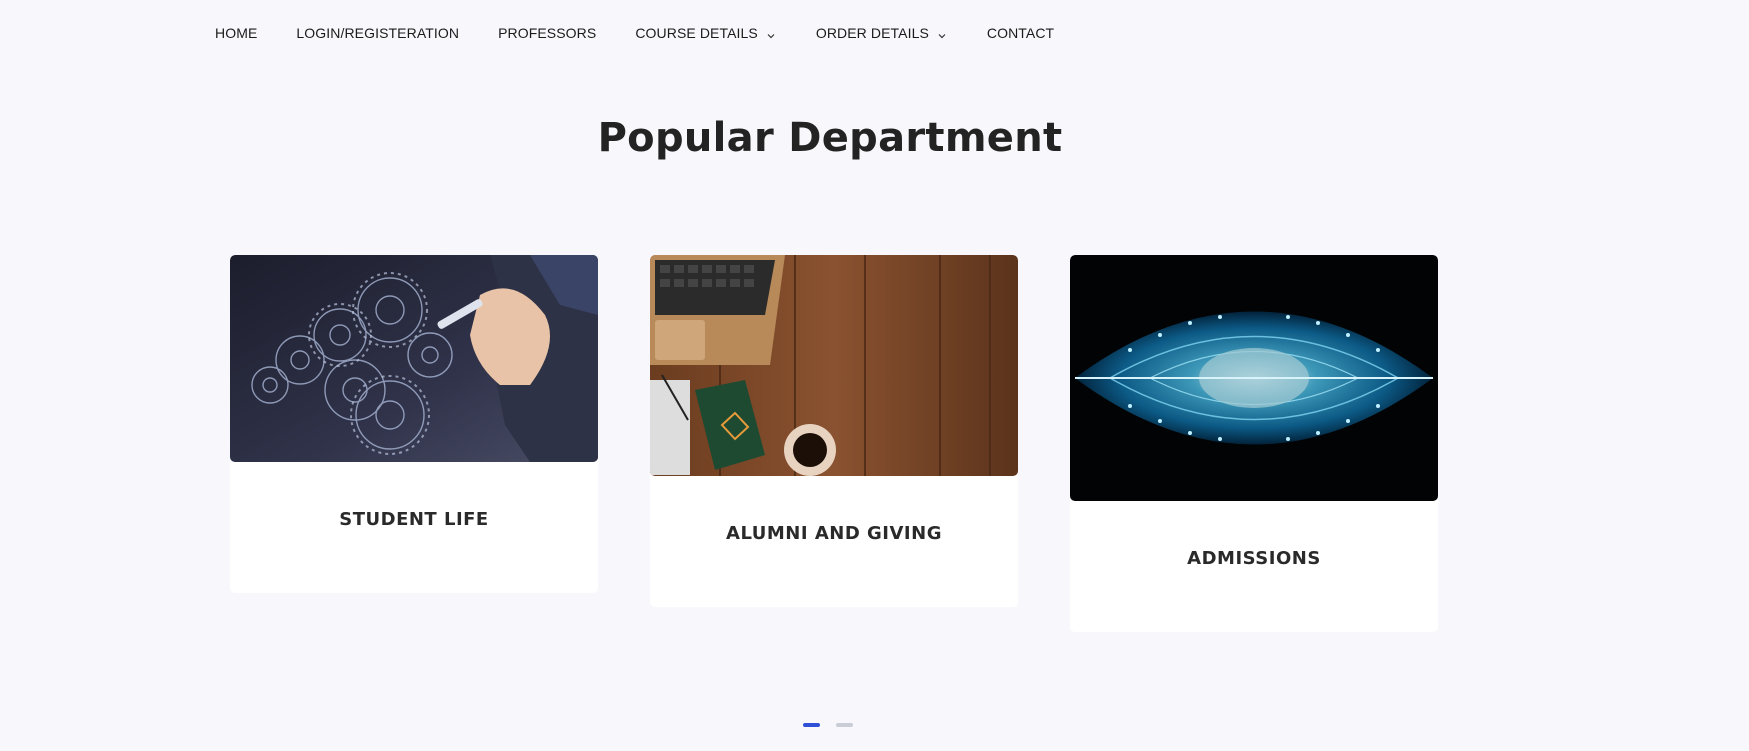 The image size is (1749, 751). I want to click on department-title: ADMISSIONS, so click(1254, 558).